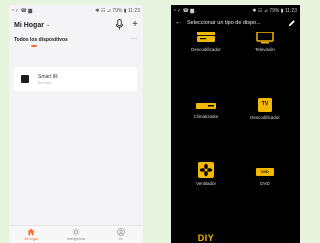  What do you see at coordinates (134, 39) in the screenshot?
I see `more-icon: ···` at bounding box center [134, 39].